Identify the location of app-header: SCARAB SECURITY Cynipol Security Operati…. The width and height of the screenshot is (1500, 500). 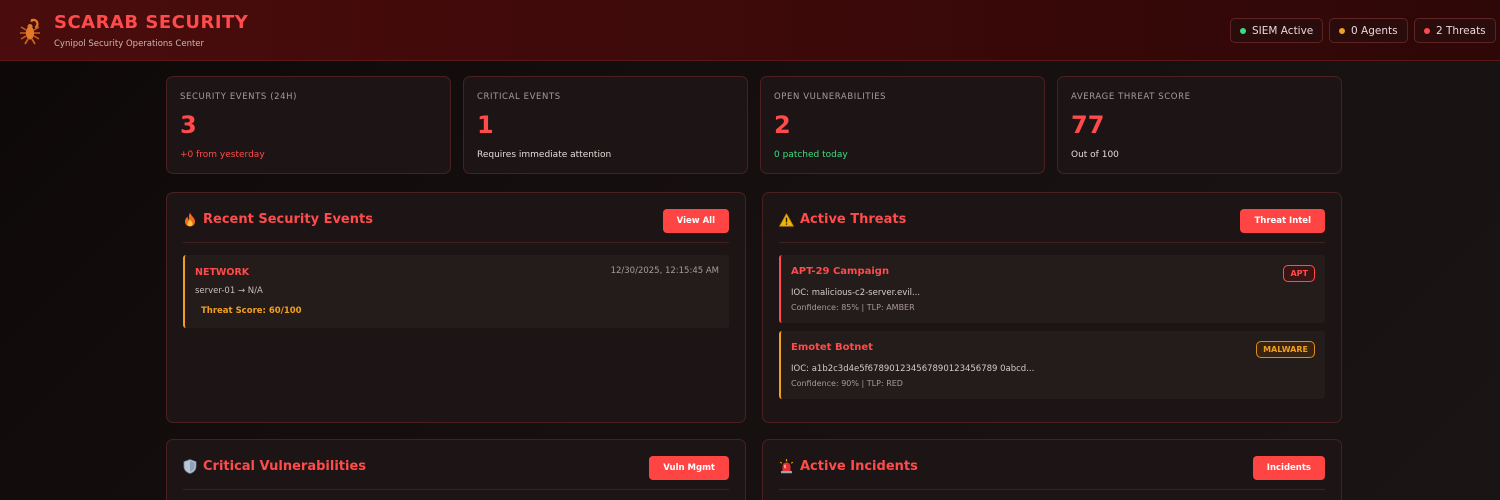
(750, 30).